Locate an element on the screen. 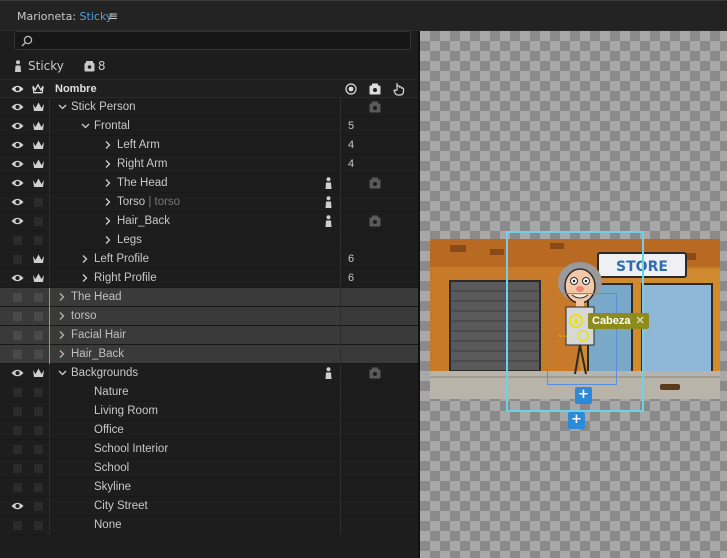  tree-row-hair-back-group: Hair_Back is located at coordinates (209, 354).